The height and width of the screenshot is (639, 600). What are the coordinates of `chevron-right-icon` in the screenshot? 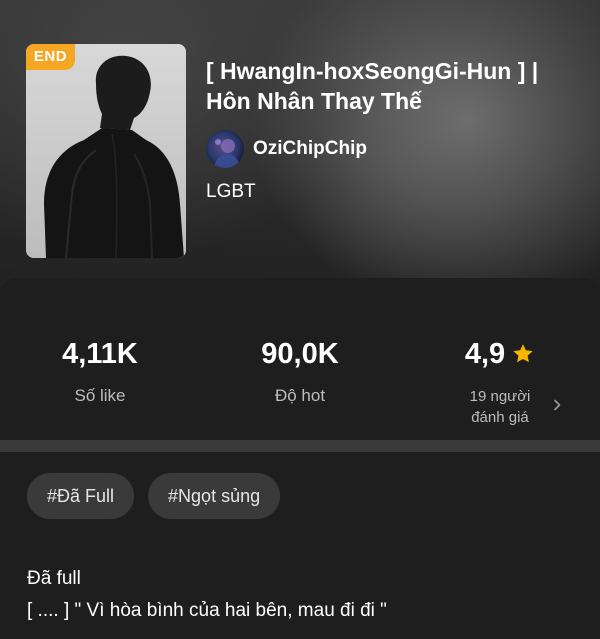 It's located at (557, 405).